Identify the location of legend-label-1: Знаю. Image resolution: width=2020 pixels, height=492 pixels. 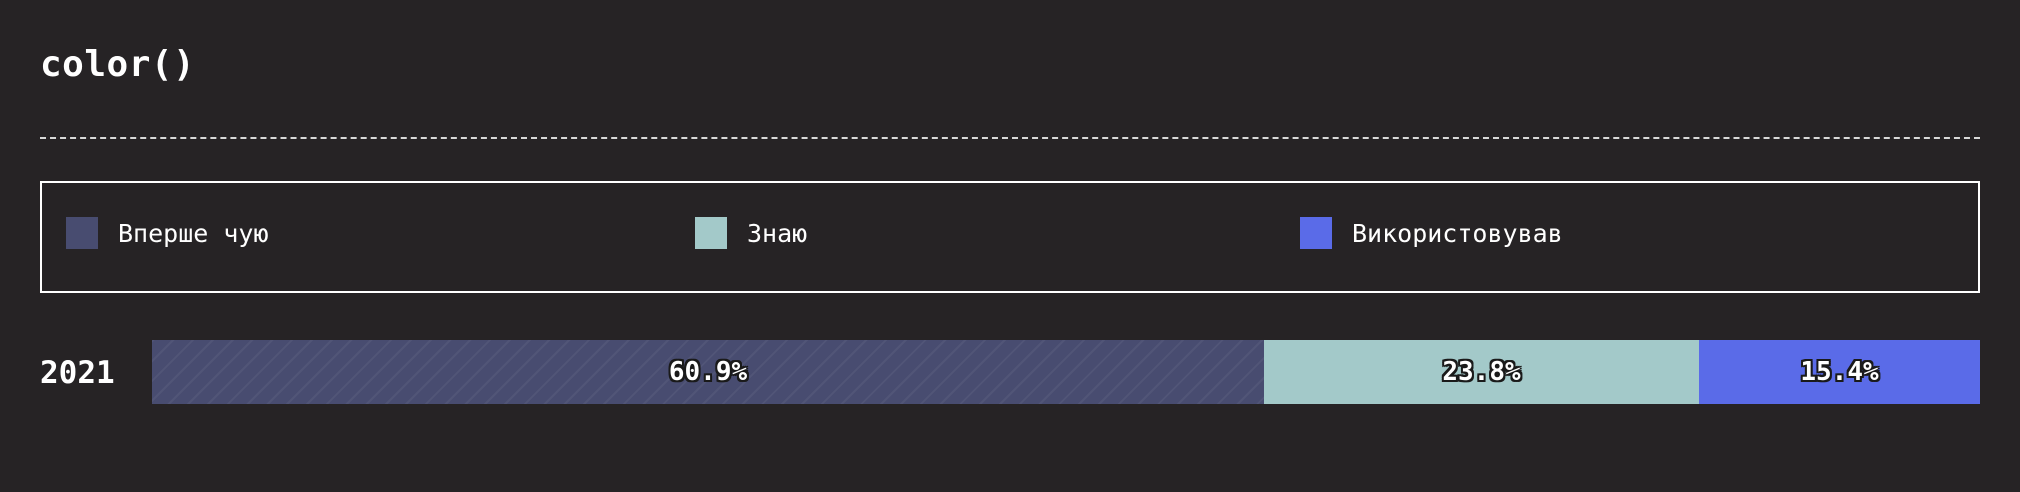
(777, 233).